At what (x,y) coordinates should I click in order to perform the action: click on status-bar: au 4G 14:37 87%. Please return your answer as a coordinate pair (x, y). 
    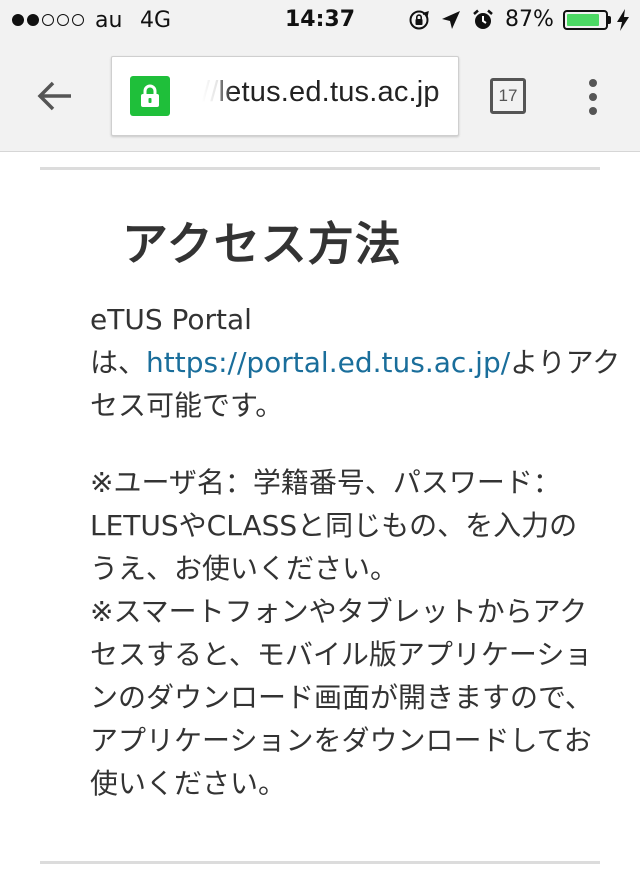
    Looking at the image, I should click on (320, 20).